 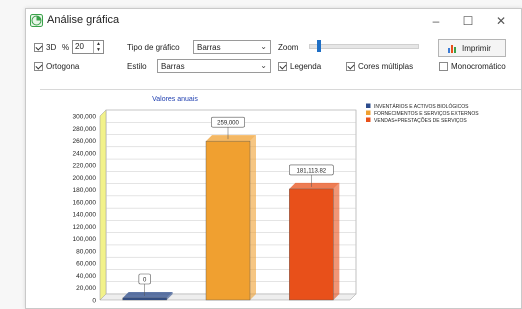 I want to click on orthogonal-checkbox, so click(x=38, y=66).